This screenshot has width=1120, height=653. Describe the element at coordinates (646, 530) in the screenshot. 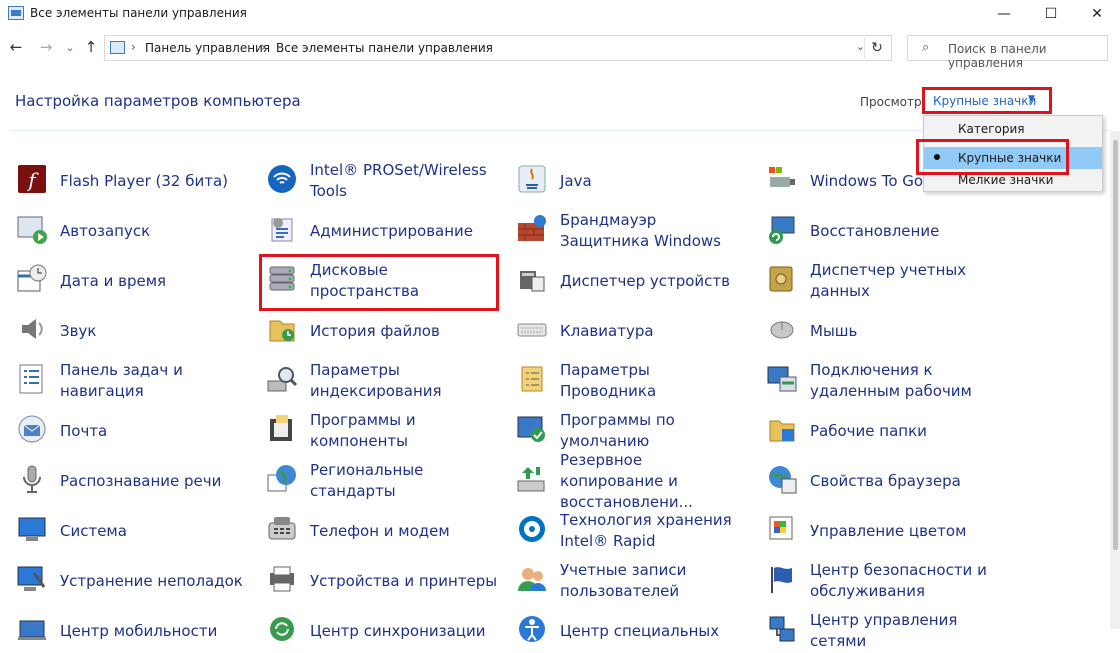

I see `control-panel-item-label: Технология хранения Intel® Rapid` at that location.